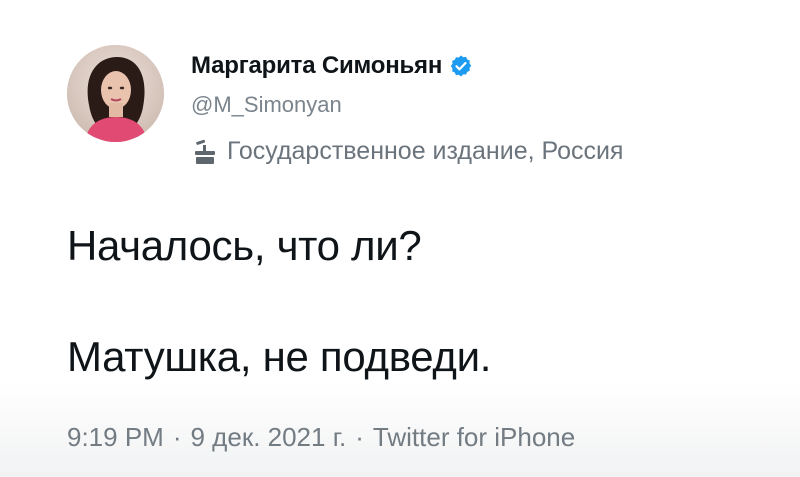  What do you see at coordinates (461, 66) in the screenshot?
I see `verified-badge-icon` at bounding box center [461, 66].